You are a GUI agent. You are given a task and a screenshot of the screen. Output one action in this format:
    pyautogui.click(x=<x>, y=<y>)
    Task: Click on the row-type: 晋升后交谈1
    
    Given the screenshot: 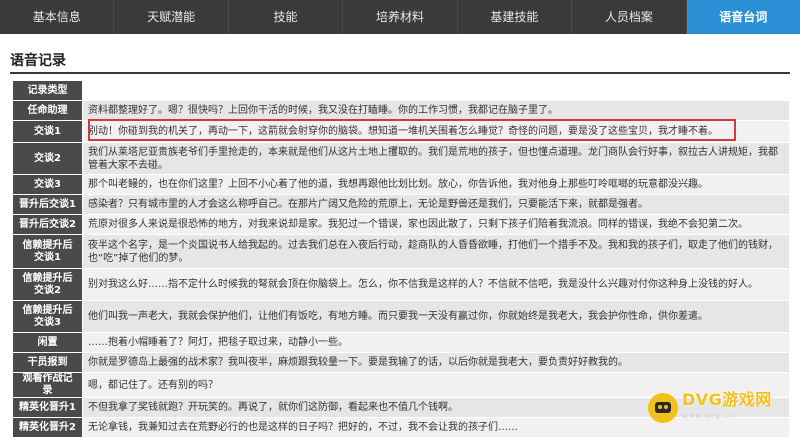 What is the action you would take?
    pyautogui.click(x=47, y=204)
    